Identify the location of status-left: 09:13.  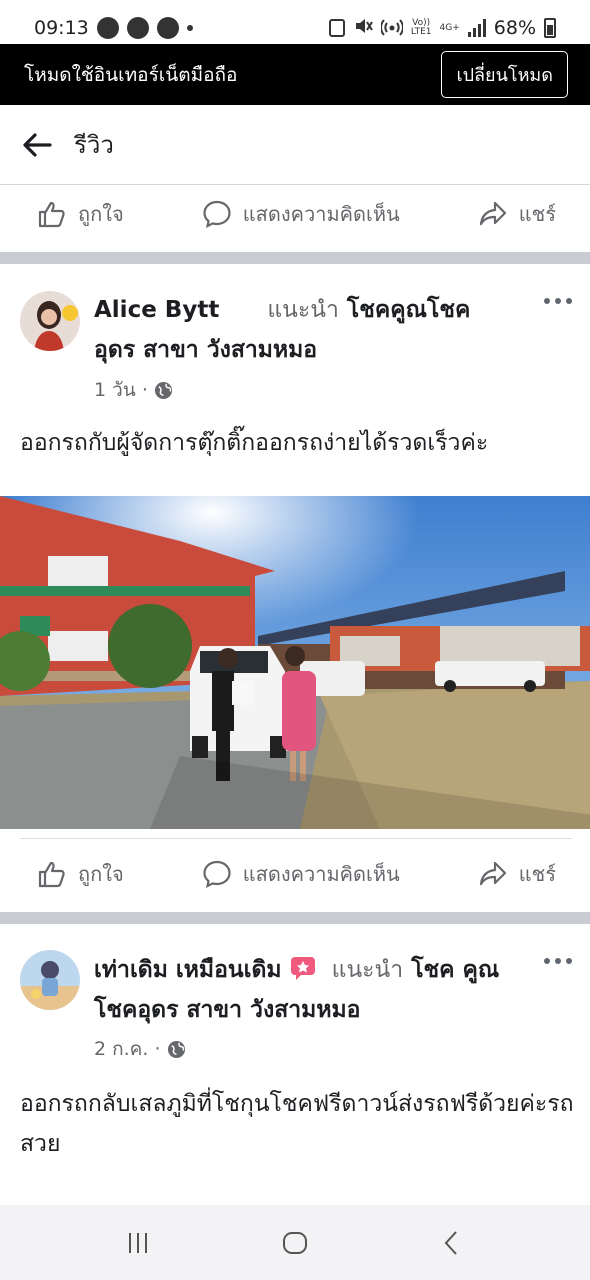
(113, 28).